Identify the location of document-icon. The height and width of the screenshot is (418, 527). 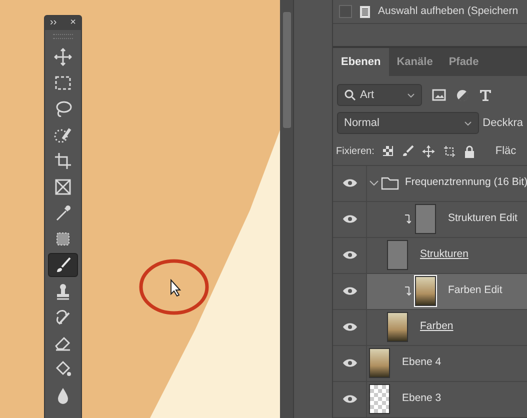
(365, 11).